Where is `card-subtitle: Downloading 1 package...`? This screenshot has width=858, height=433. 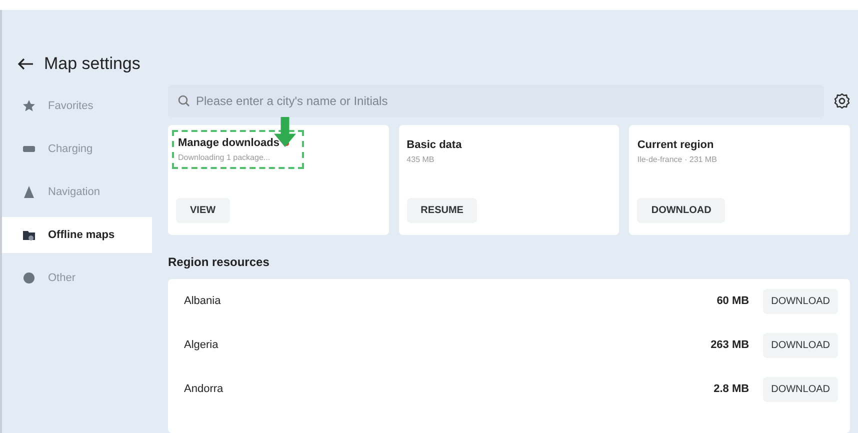
card-subtitle: Downloading 1 package... is located at coordinates (225, 158).